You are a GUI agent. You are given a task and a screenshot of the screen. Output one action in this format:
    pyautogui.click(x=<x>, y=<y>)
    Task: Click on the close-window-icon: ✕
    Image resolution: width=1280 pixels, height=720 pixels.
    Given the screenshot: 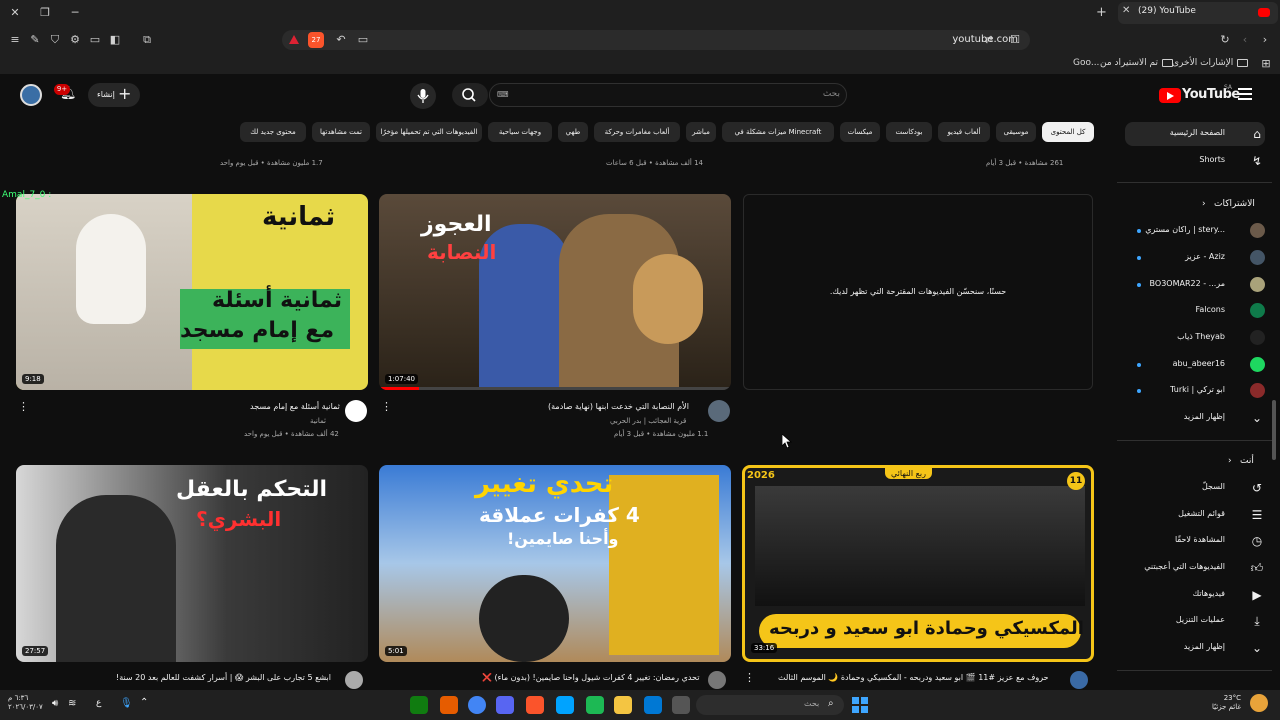 What is the action you would take?
    pyautogui.click(x=15, y=13)
    